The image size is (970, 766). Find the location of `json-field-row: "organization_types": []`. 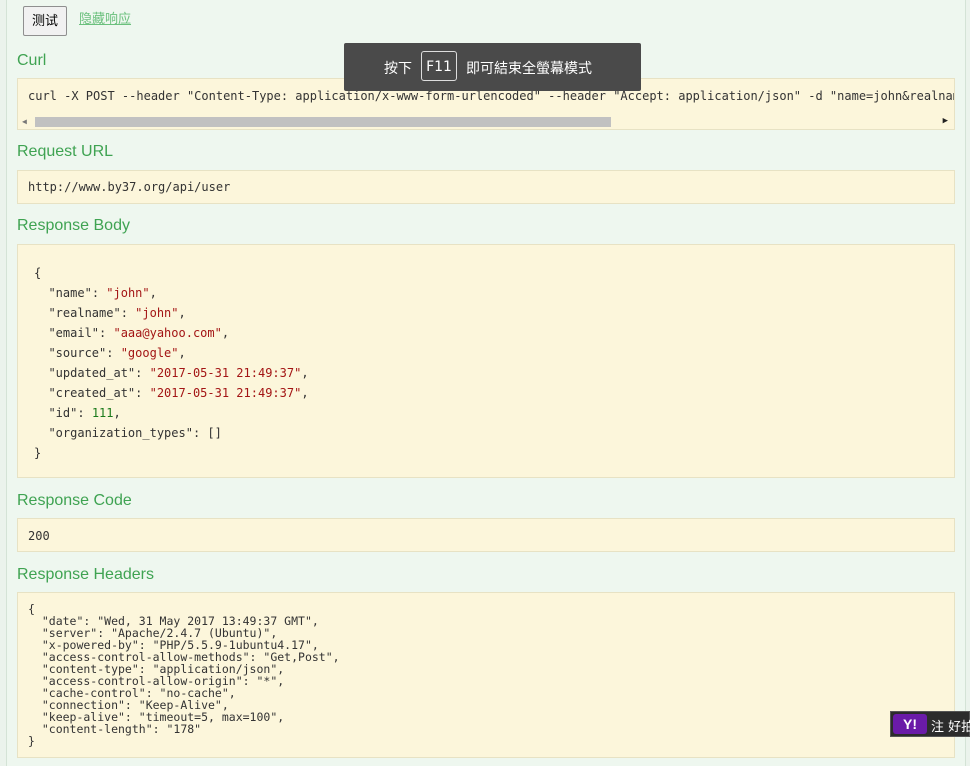

json-field-row: "organization_types": [] is located at coordinates (135, 433).